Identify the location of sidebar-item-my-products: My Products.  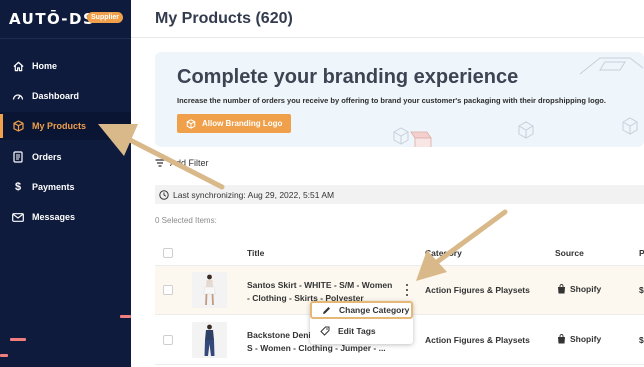
(65, 126).